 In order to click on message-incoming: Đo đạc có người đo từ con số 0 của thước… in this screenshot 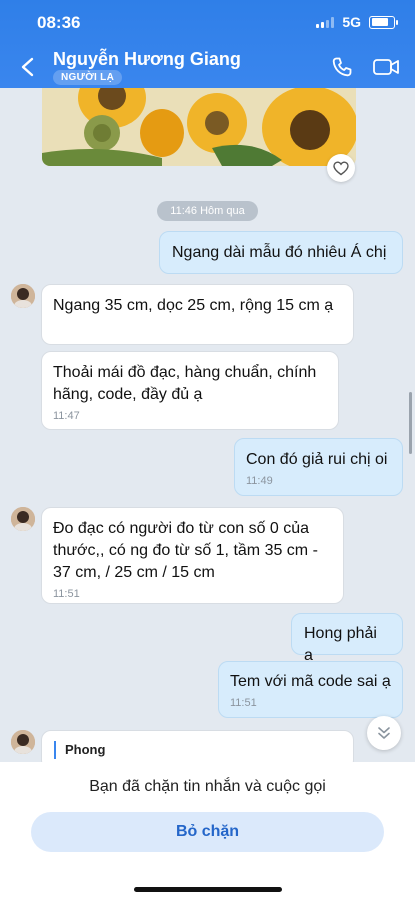, I will do `click(192, 555)`.